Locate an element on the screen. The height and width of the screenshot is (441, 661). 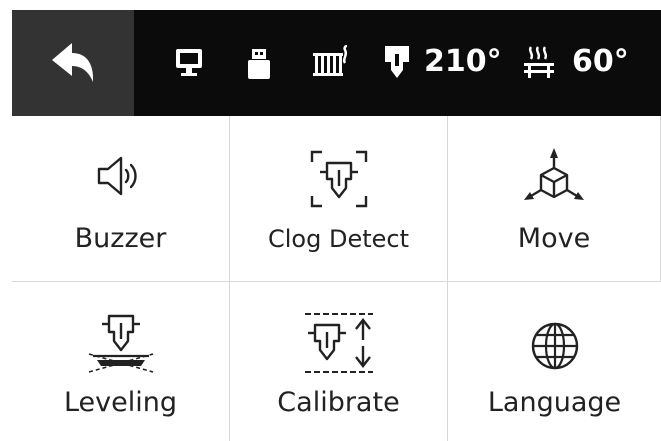
menu-item-calibrate: Calibrate is located at coordinates (339, 361).